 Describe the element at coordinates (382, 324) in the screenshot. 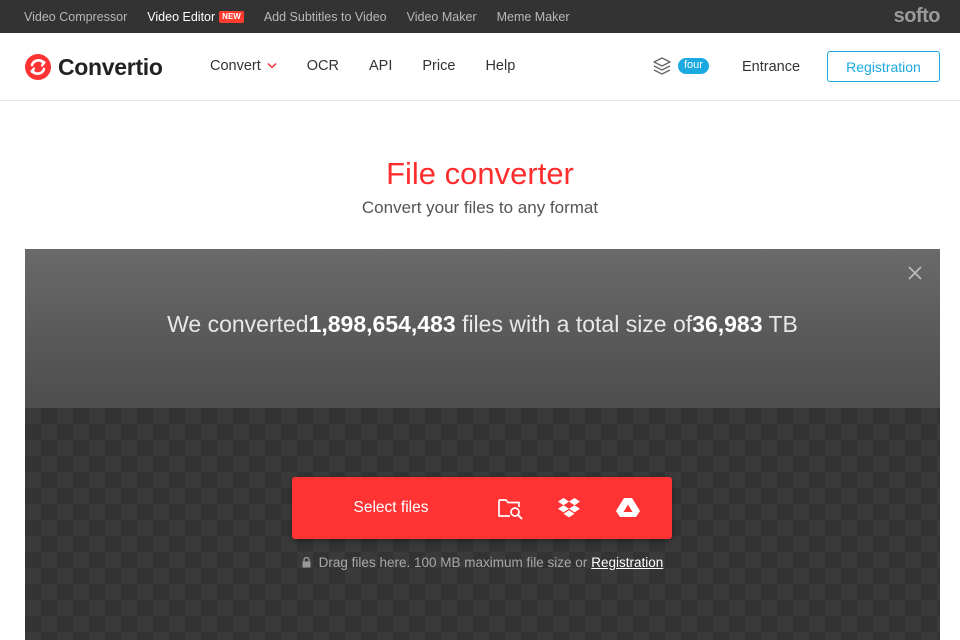

I see `files-count: 1,898,654,483` at that location.